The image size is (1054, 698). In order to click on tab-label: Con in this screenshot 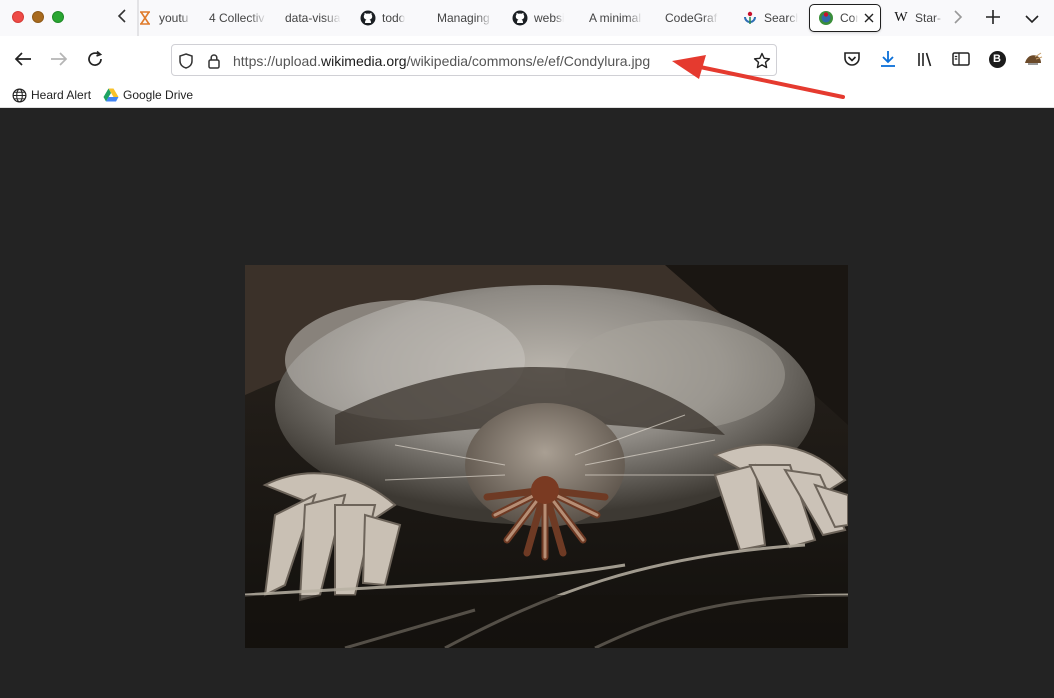, I will do `click(849, 18)`.